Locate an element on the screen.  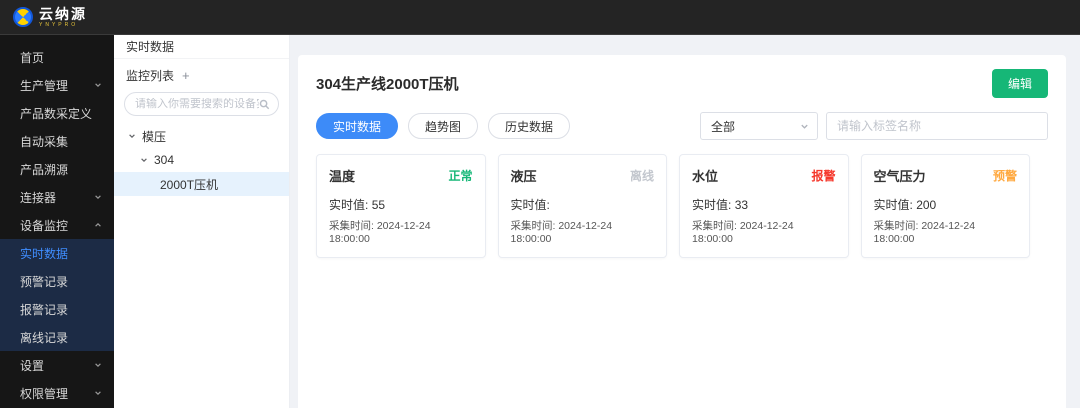
sidebar-item-settings: 设置 is located at coordinates (57, 365).